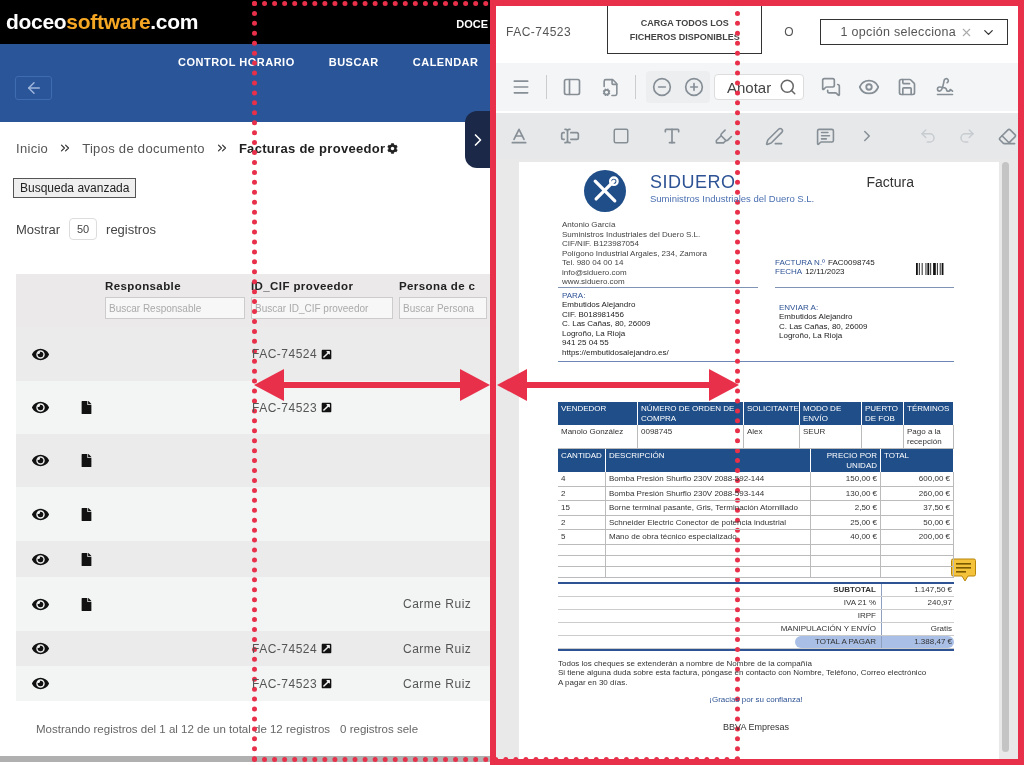 Image resolution: width=1024 pixels, height=765 pixels. I want to click on address-label: ENVIAR A:, so click(799, 307).